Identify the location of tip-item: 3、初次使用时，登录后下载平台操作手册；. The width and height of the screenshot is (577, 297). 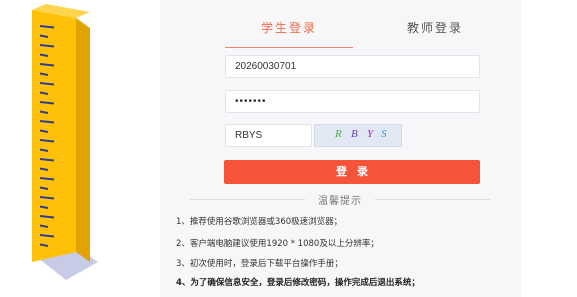
(259, 264).